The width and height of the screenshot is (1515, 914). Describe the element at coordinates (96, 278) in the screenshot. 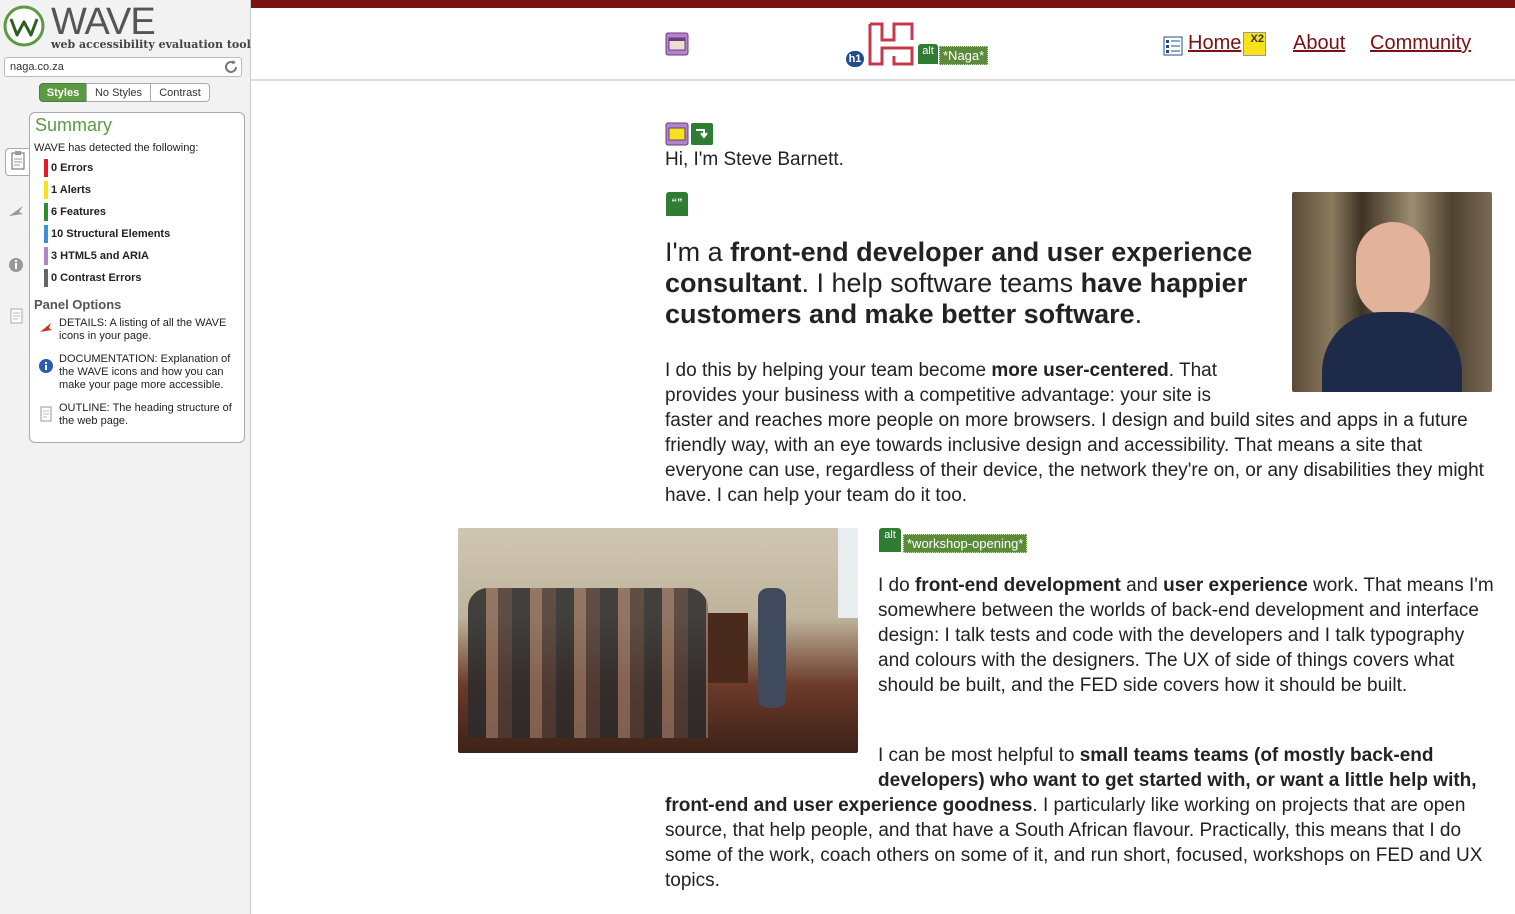

I see `stat-contrast-label: 0 Contrast Errors` at that location.